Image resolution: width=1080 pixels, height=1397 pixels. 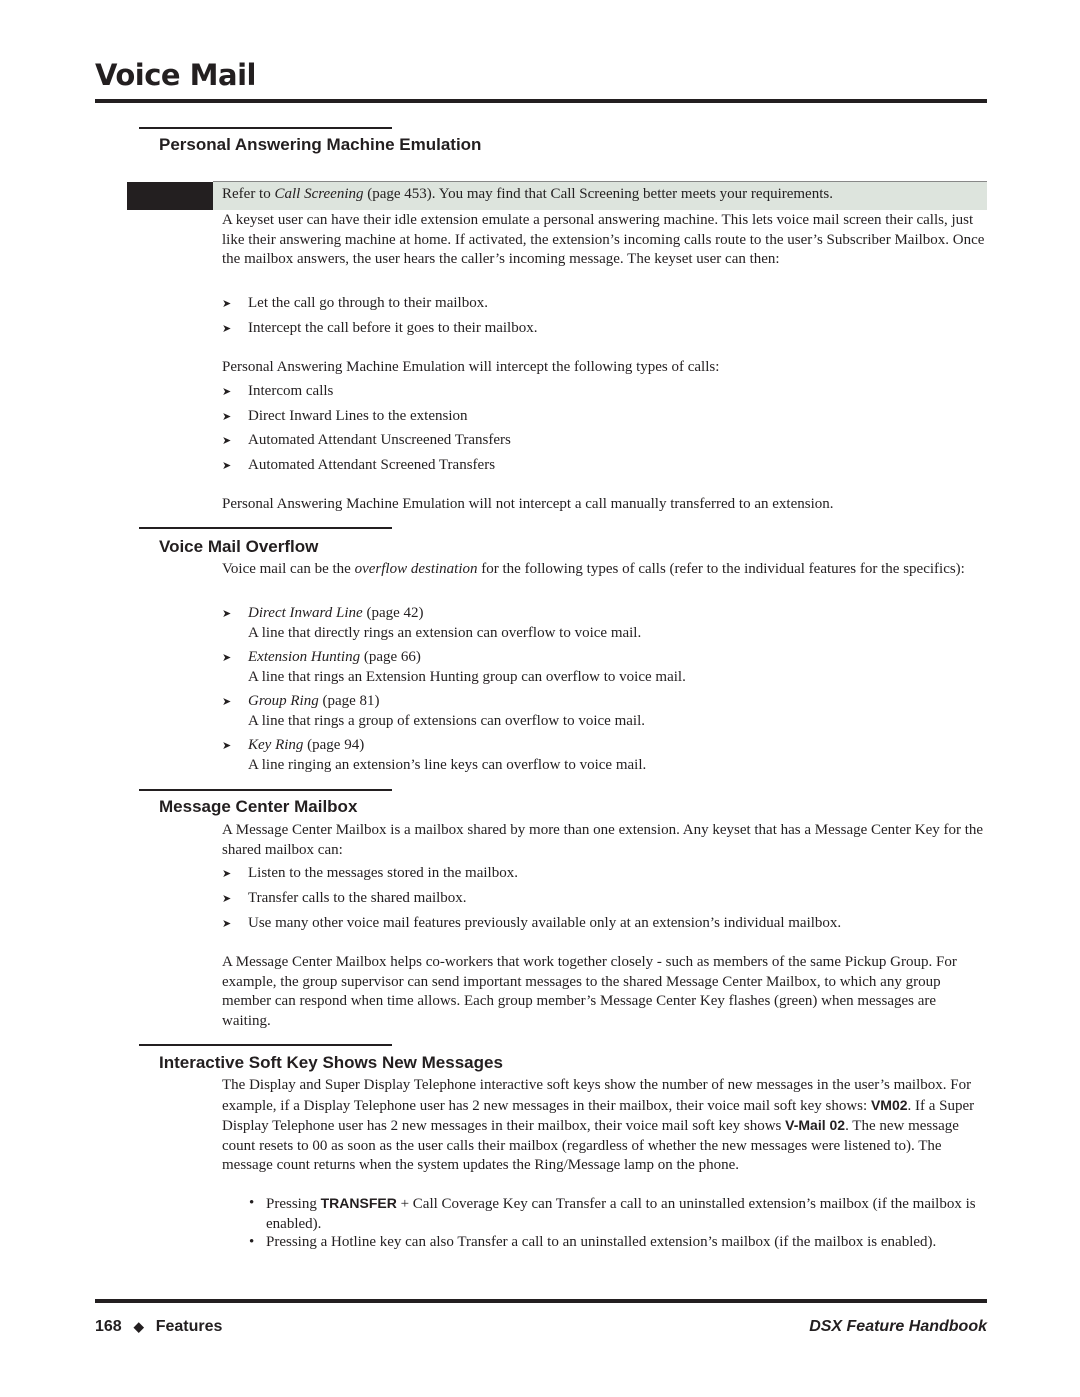 I want to click on key-name: TRANSFER, so click(x=358, y=1203).